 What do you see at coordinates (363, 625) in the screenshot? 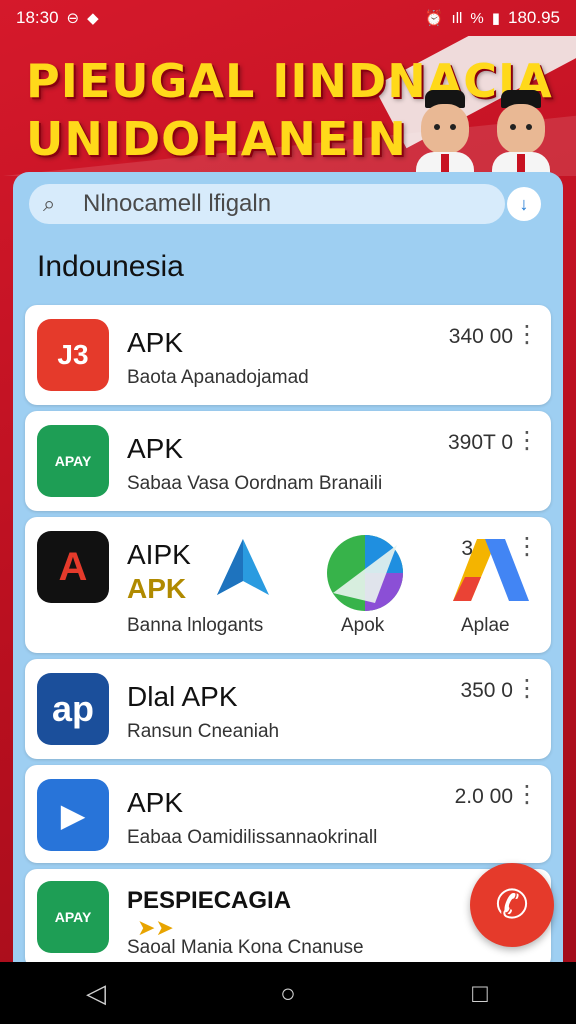
I see `sub-label-1: Apok` at bounding box center [363, 625].